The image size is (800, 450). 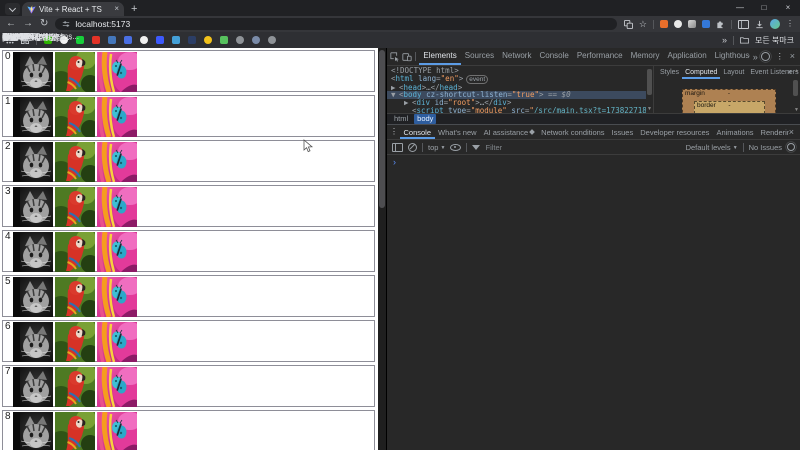 What do you see at coordinates (775, 24) in the screenshot?
I see `profile-avatar` at bounding box center [775, 24].